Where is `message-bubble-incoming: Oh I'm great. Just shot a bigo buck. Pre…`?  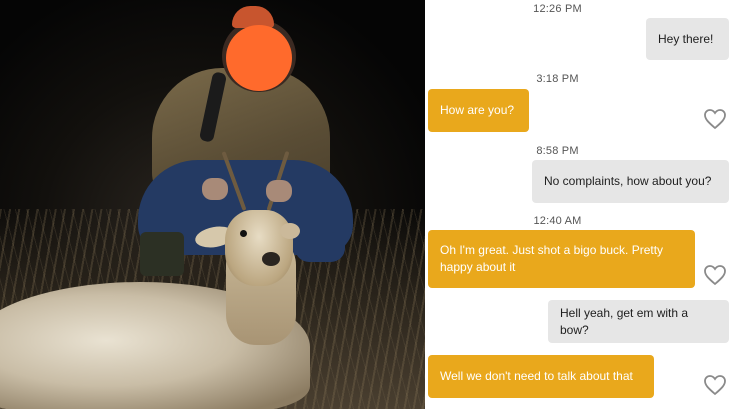 message-bubble-incoming: Oh I'm great. Just shot a bigo buck. Pre… is located at coordinates (561, 259).